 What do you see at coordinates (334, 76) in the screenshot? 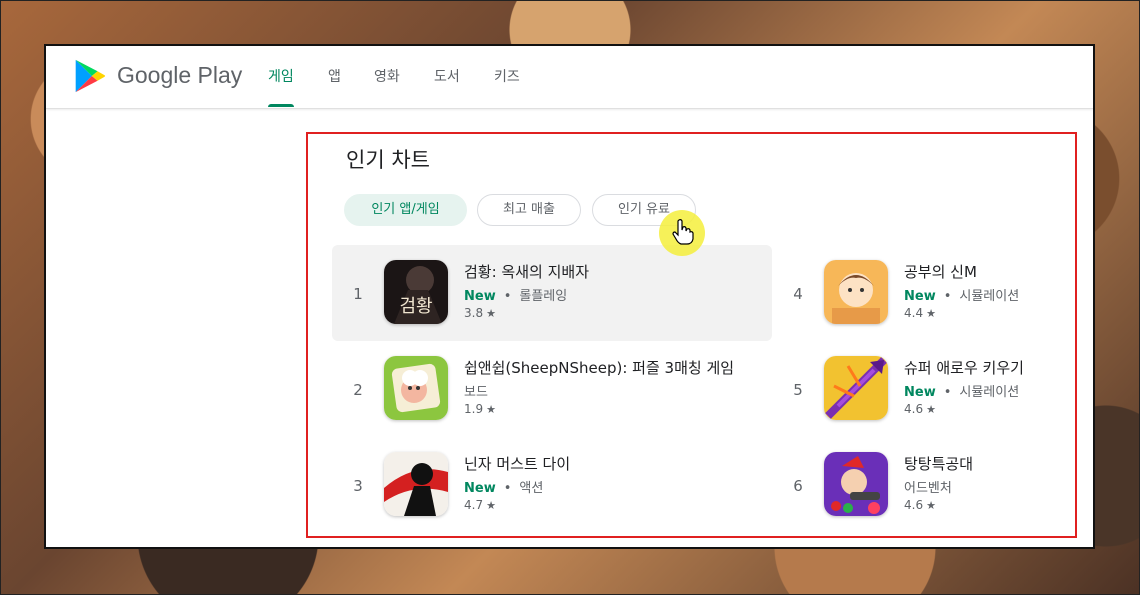
I see `tab-apps: 앱` at bounding box center [334, 76].